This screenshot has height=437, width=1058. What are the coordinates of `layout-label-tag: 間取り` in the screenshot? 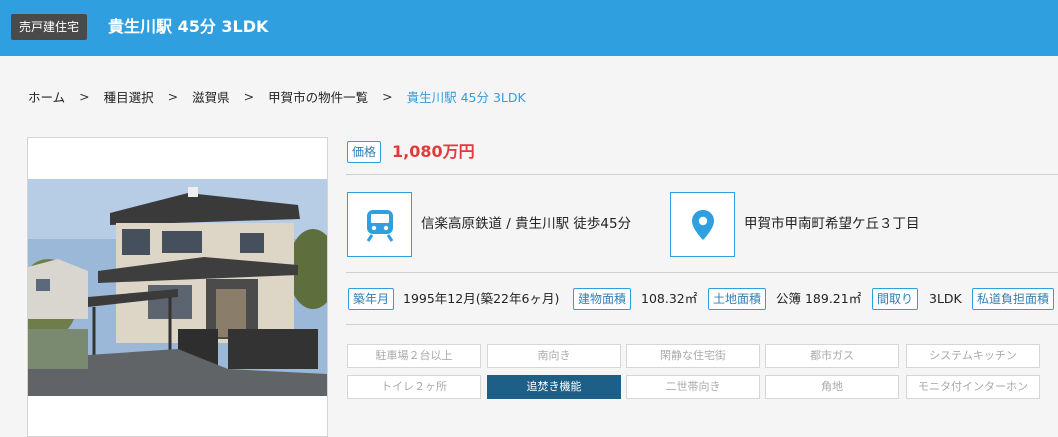 It's located at (895, 299).